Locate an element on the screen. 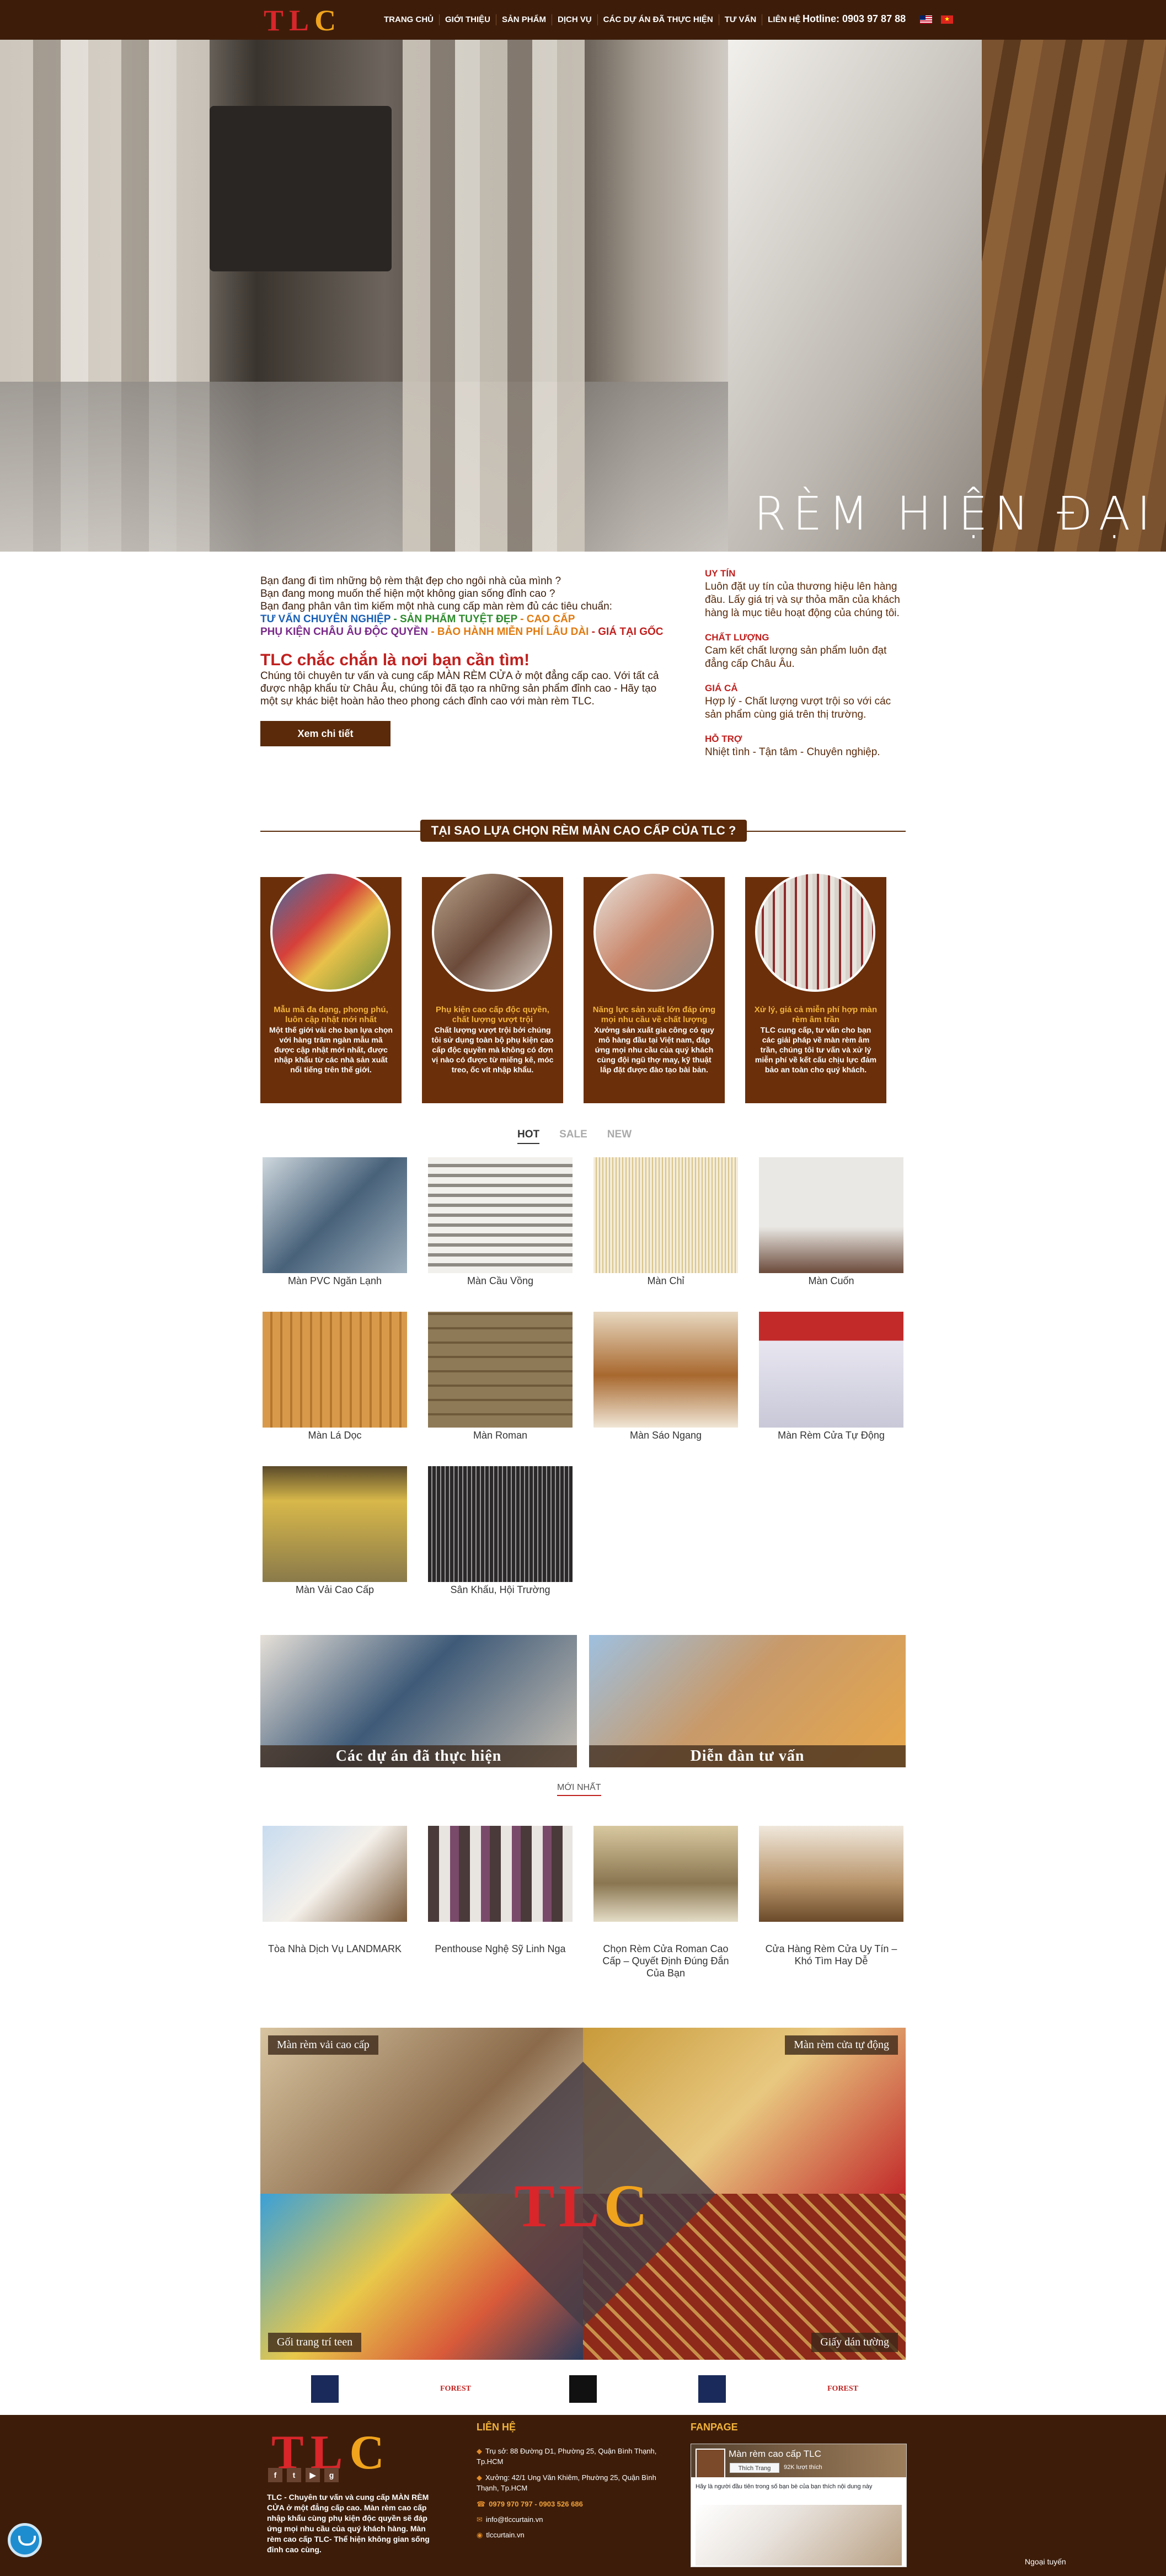 The height and width of the screenshot is (2576, 1166). nav-about: GIỚI THIỆU is located at coordinates (468, 19).